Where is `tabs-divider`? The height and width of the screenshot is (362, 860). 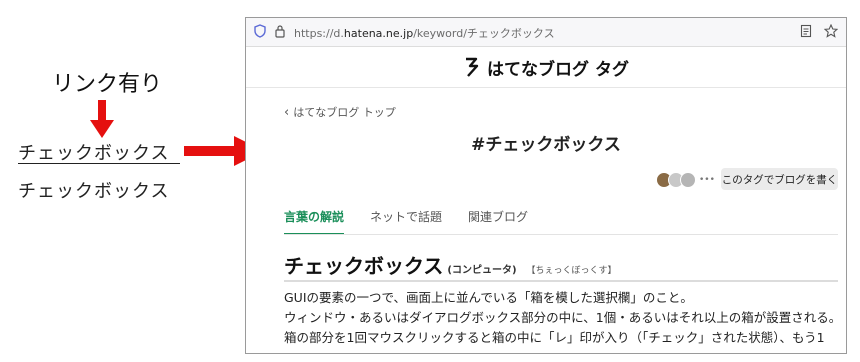
tabs-divider is located at coordinates (561, 234).